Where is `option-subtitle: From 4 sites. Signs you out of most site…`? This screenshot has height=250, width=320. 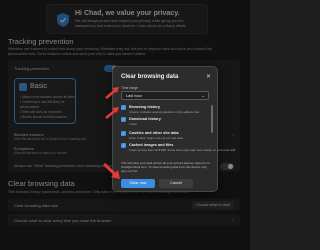 option-subtitle: From 4 sites. Signs you out of most site… is located at coordinates (156, 137).